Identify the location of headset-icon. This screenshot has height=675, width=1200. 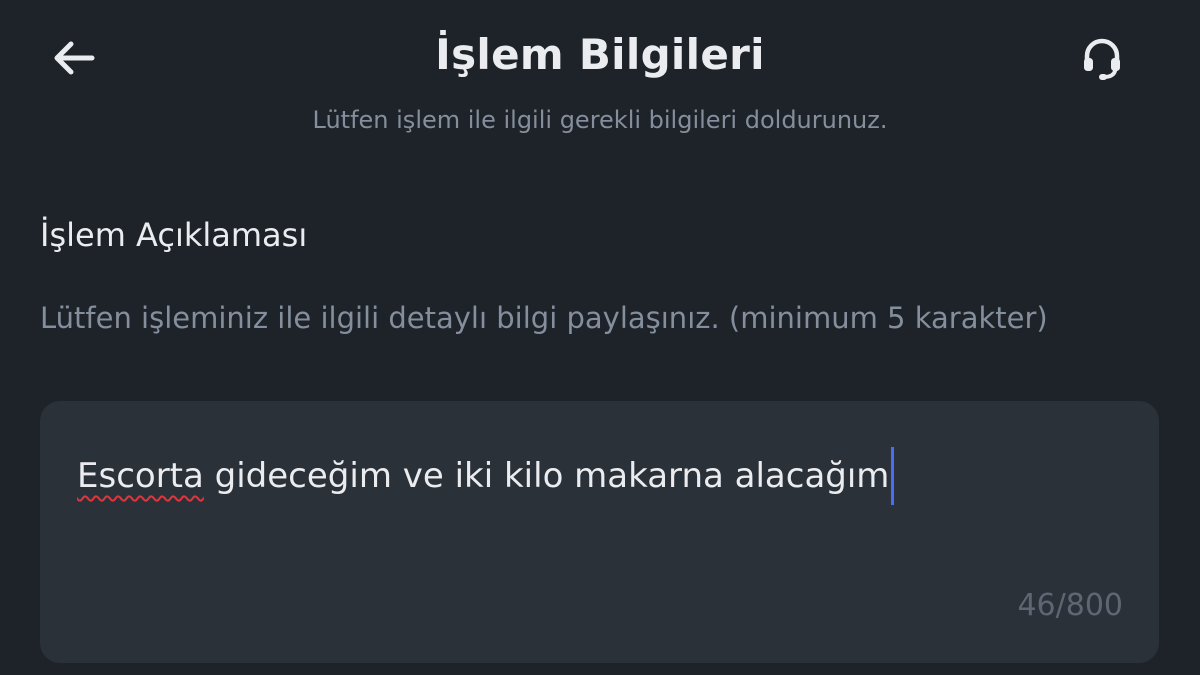
(1102, 60).